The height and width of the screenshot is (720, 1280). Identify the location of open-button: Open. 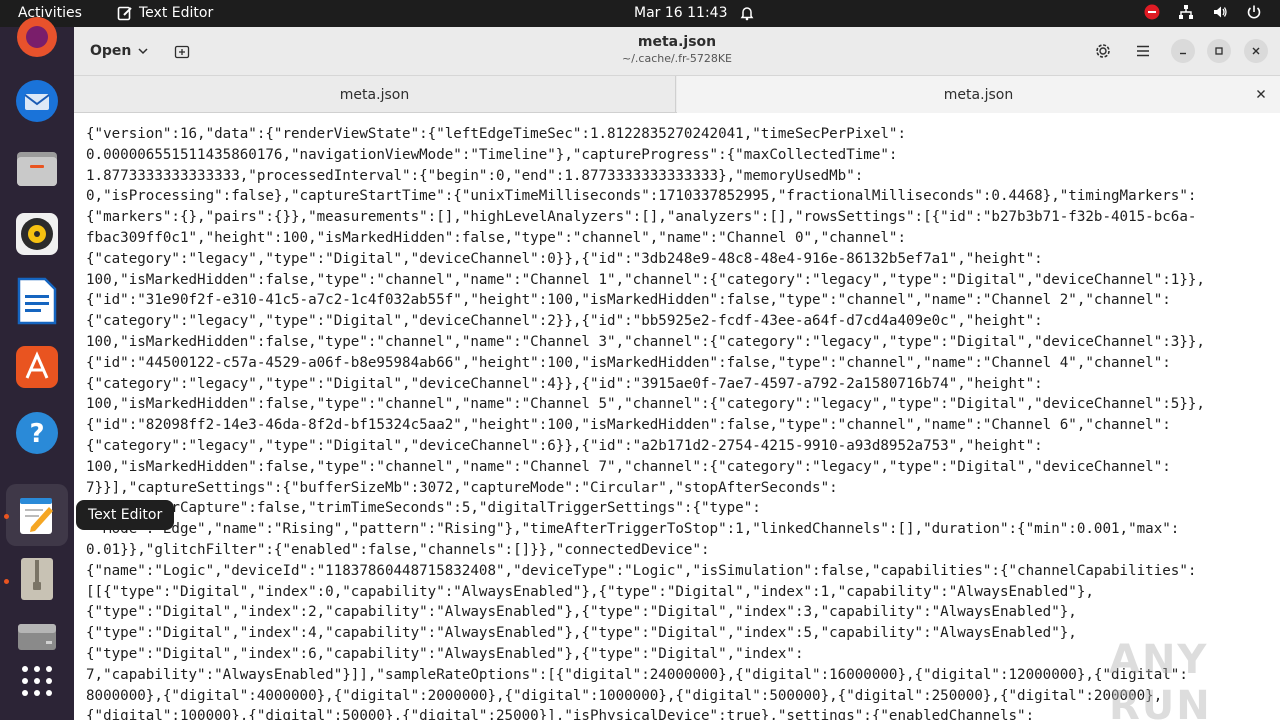
(119, 51).